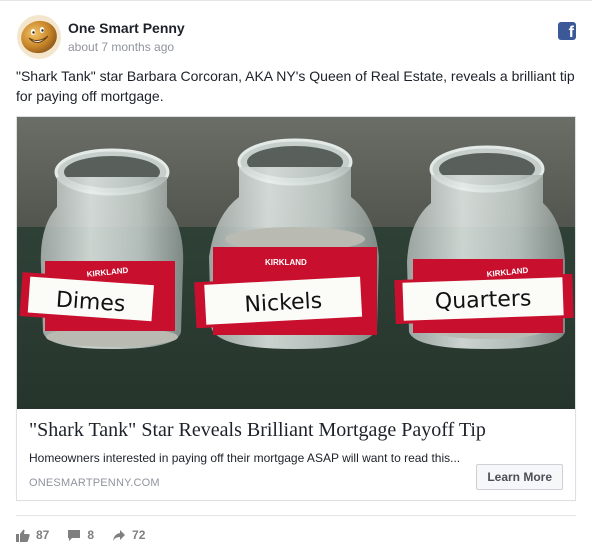 The height and width of the screenshot is (552, 592). I want to click on jar2-brand: KIRKLAND, so click(286, 262).